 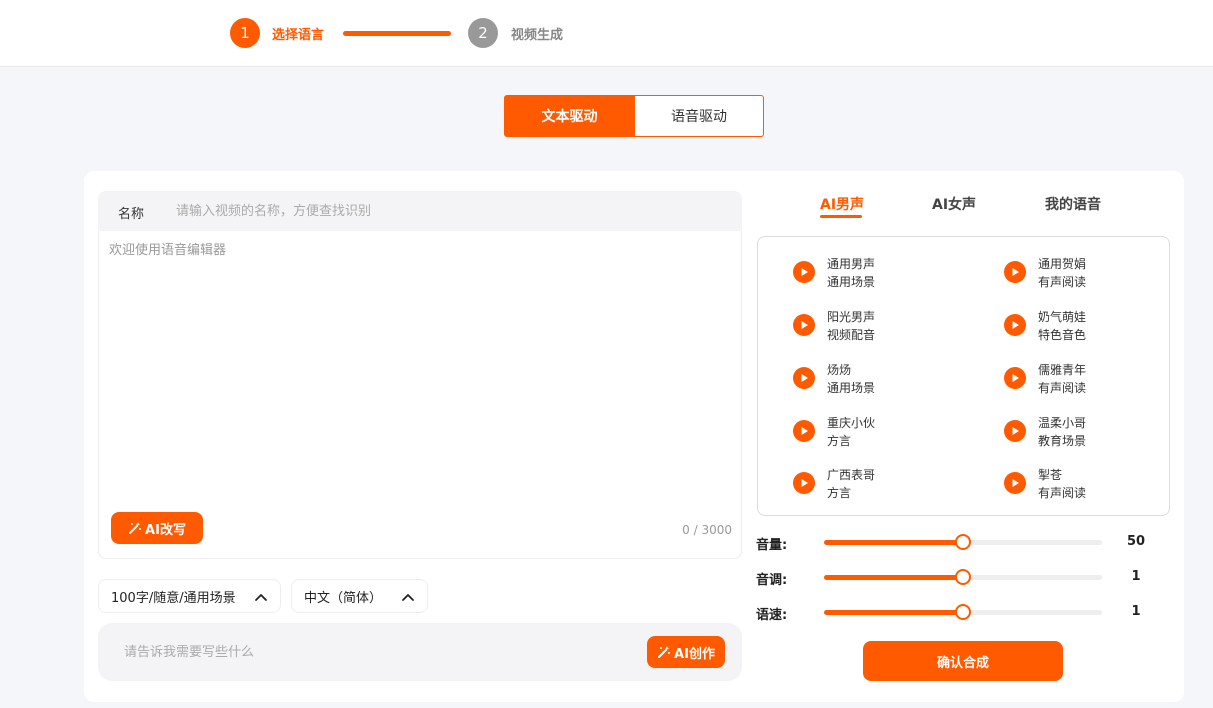 I want to click on video-name-input, so click(x=451, y=211).